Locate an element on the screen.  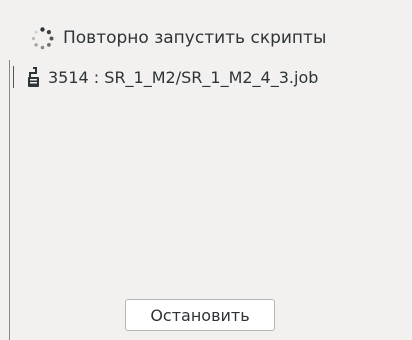
rerun-scripts-header: Повторно запустить скрипты is located at coordinates (178, 38).